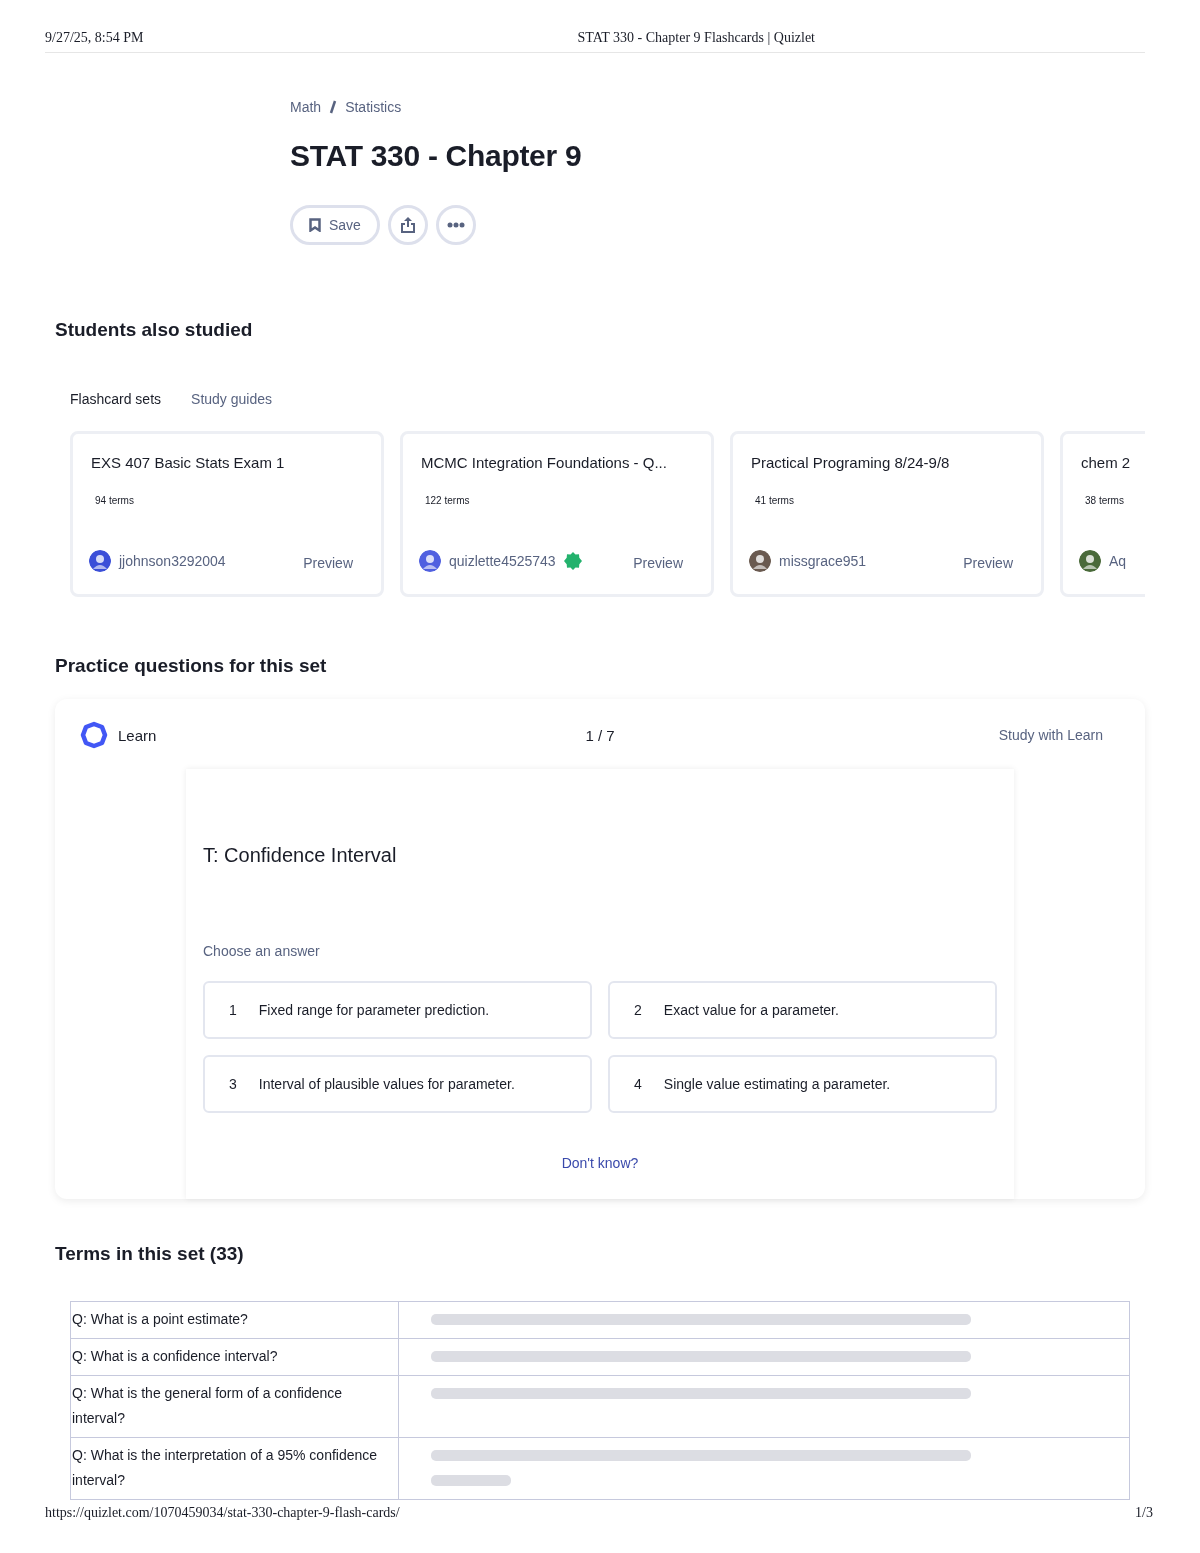 This screenshot has height=1553, width=1200. Describe the element at coordinates (191, 666) in the screenshot. I see `section-heading: Practice questions for this set` at that location.